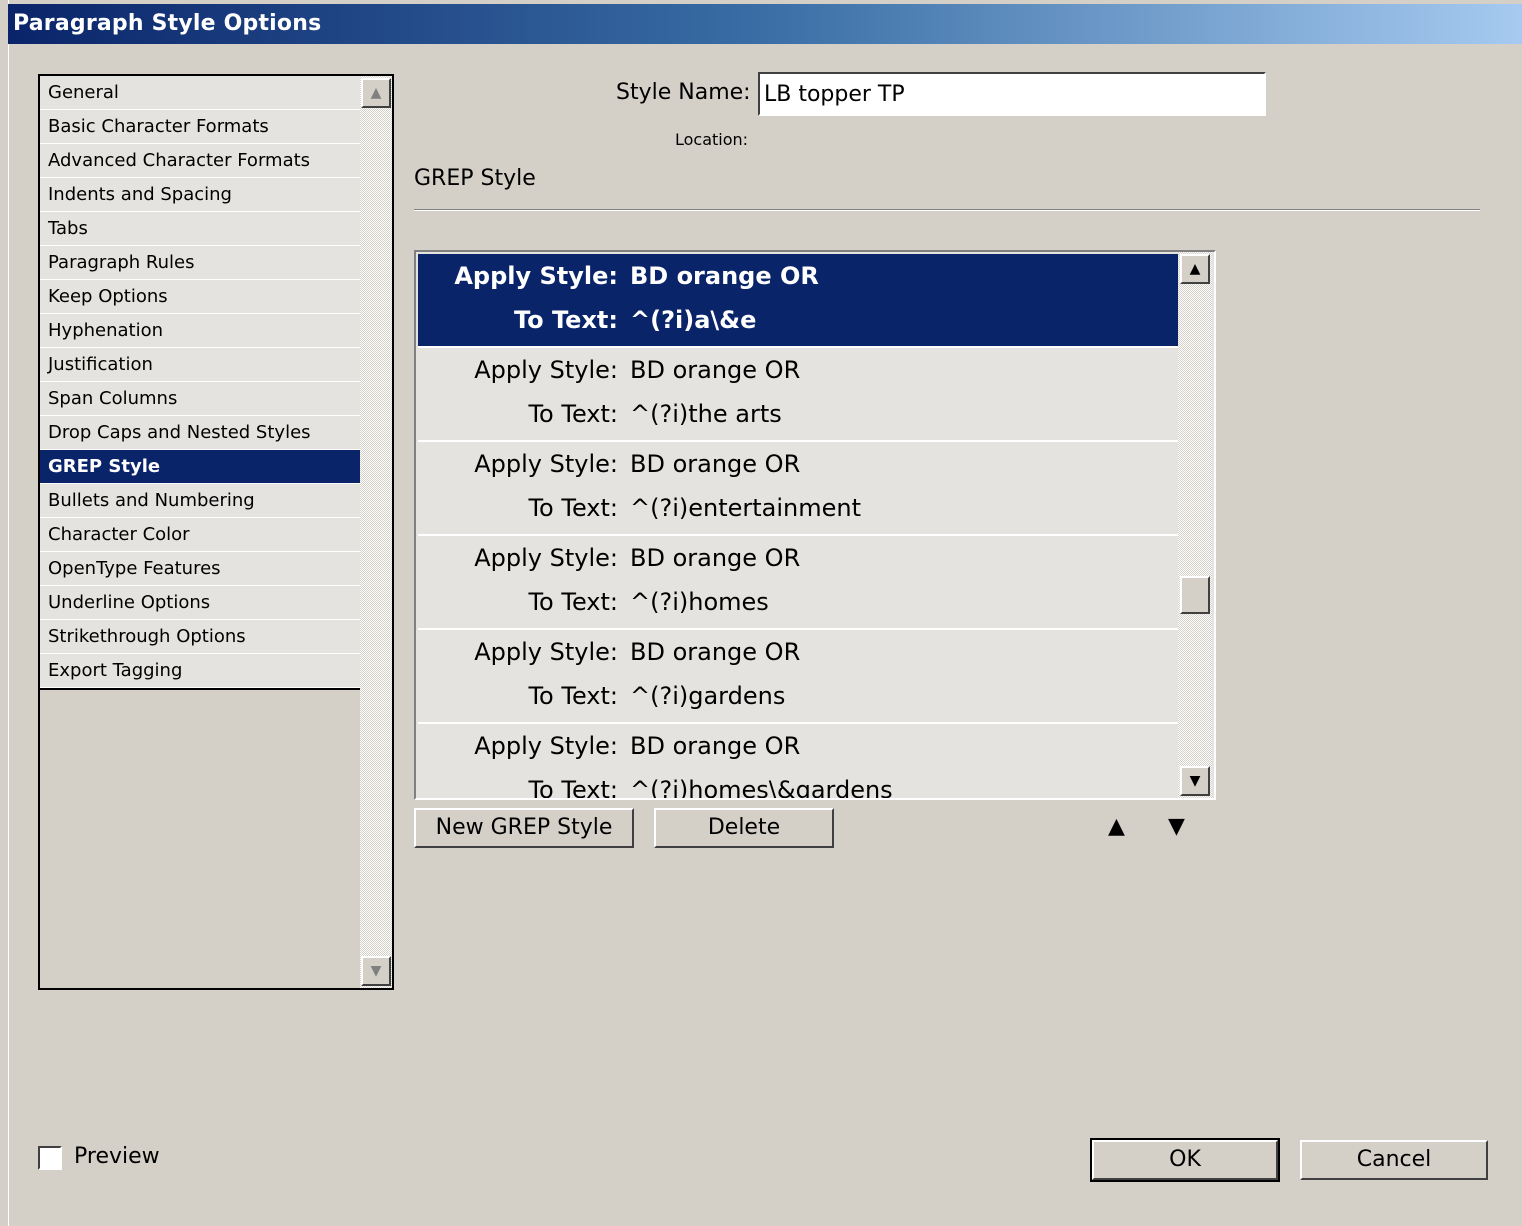 The width and height of the screenshot is (1522, 1226). Describe the element at coordinates (798, 696) in the screenshot. I see `grep-rule-text-row: To Text: ^(?i)gardens` at that location.